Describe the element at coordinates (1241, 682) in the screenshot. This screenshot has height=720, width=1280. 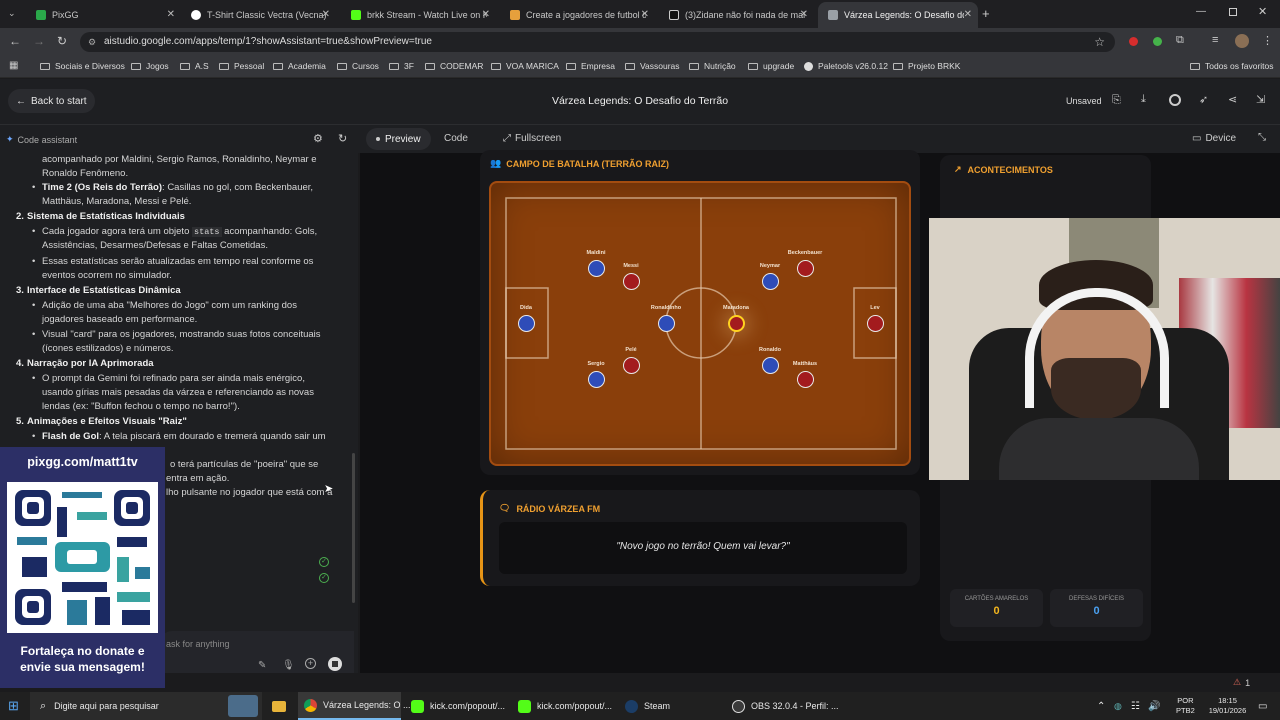
I see `warning-indicator: ⚠ 1` at that location.